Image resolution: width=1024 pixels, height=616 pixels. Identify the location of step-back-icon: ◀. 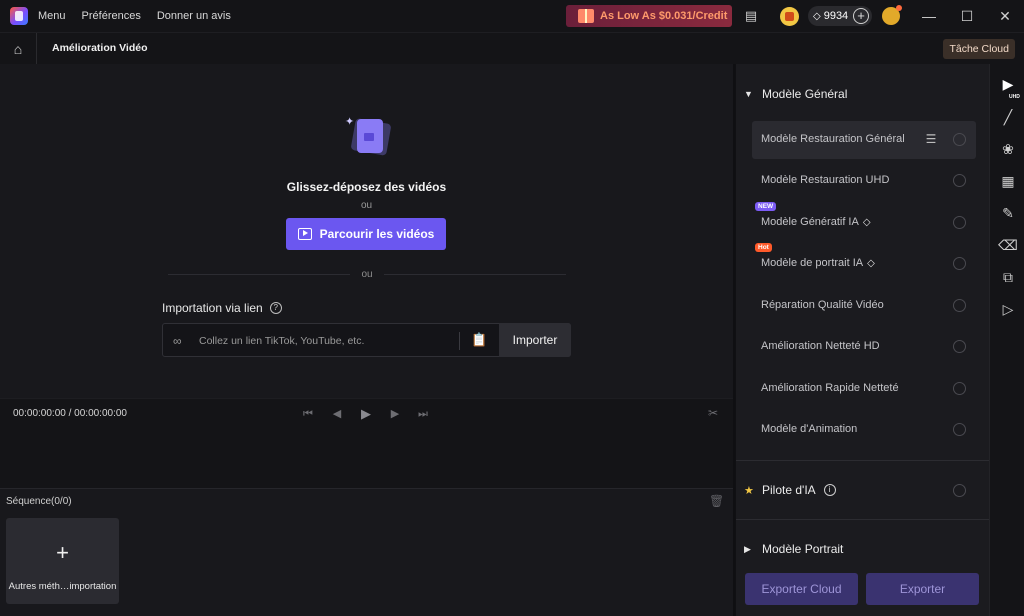
(337, 414).